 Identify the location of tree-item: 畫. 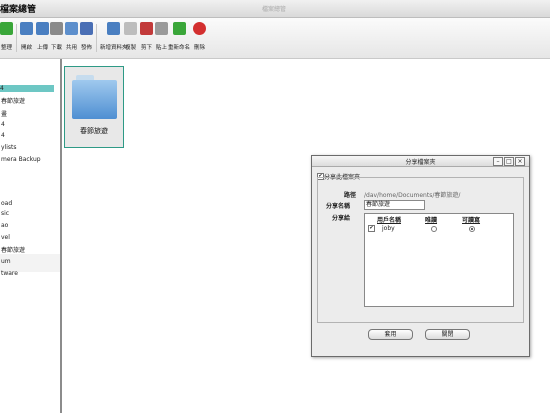
(4, 113).